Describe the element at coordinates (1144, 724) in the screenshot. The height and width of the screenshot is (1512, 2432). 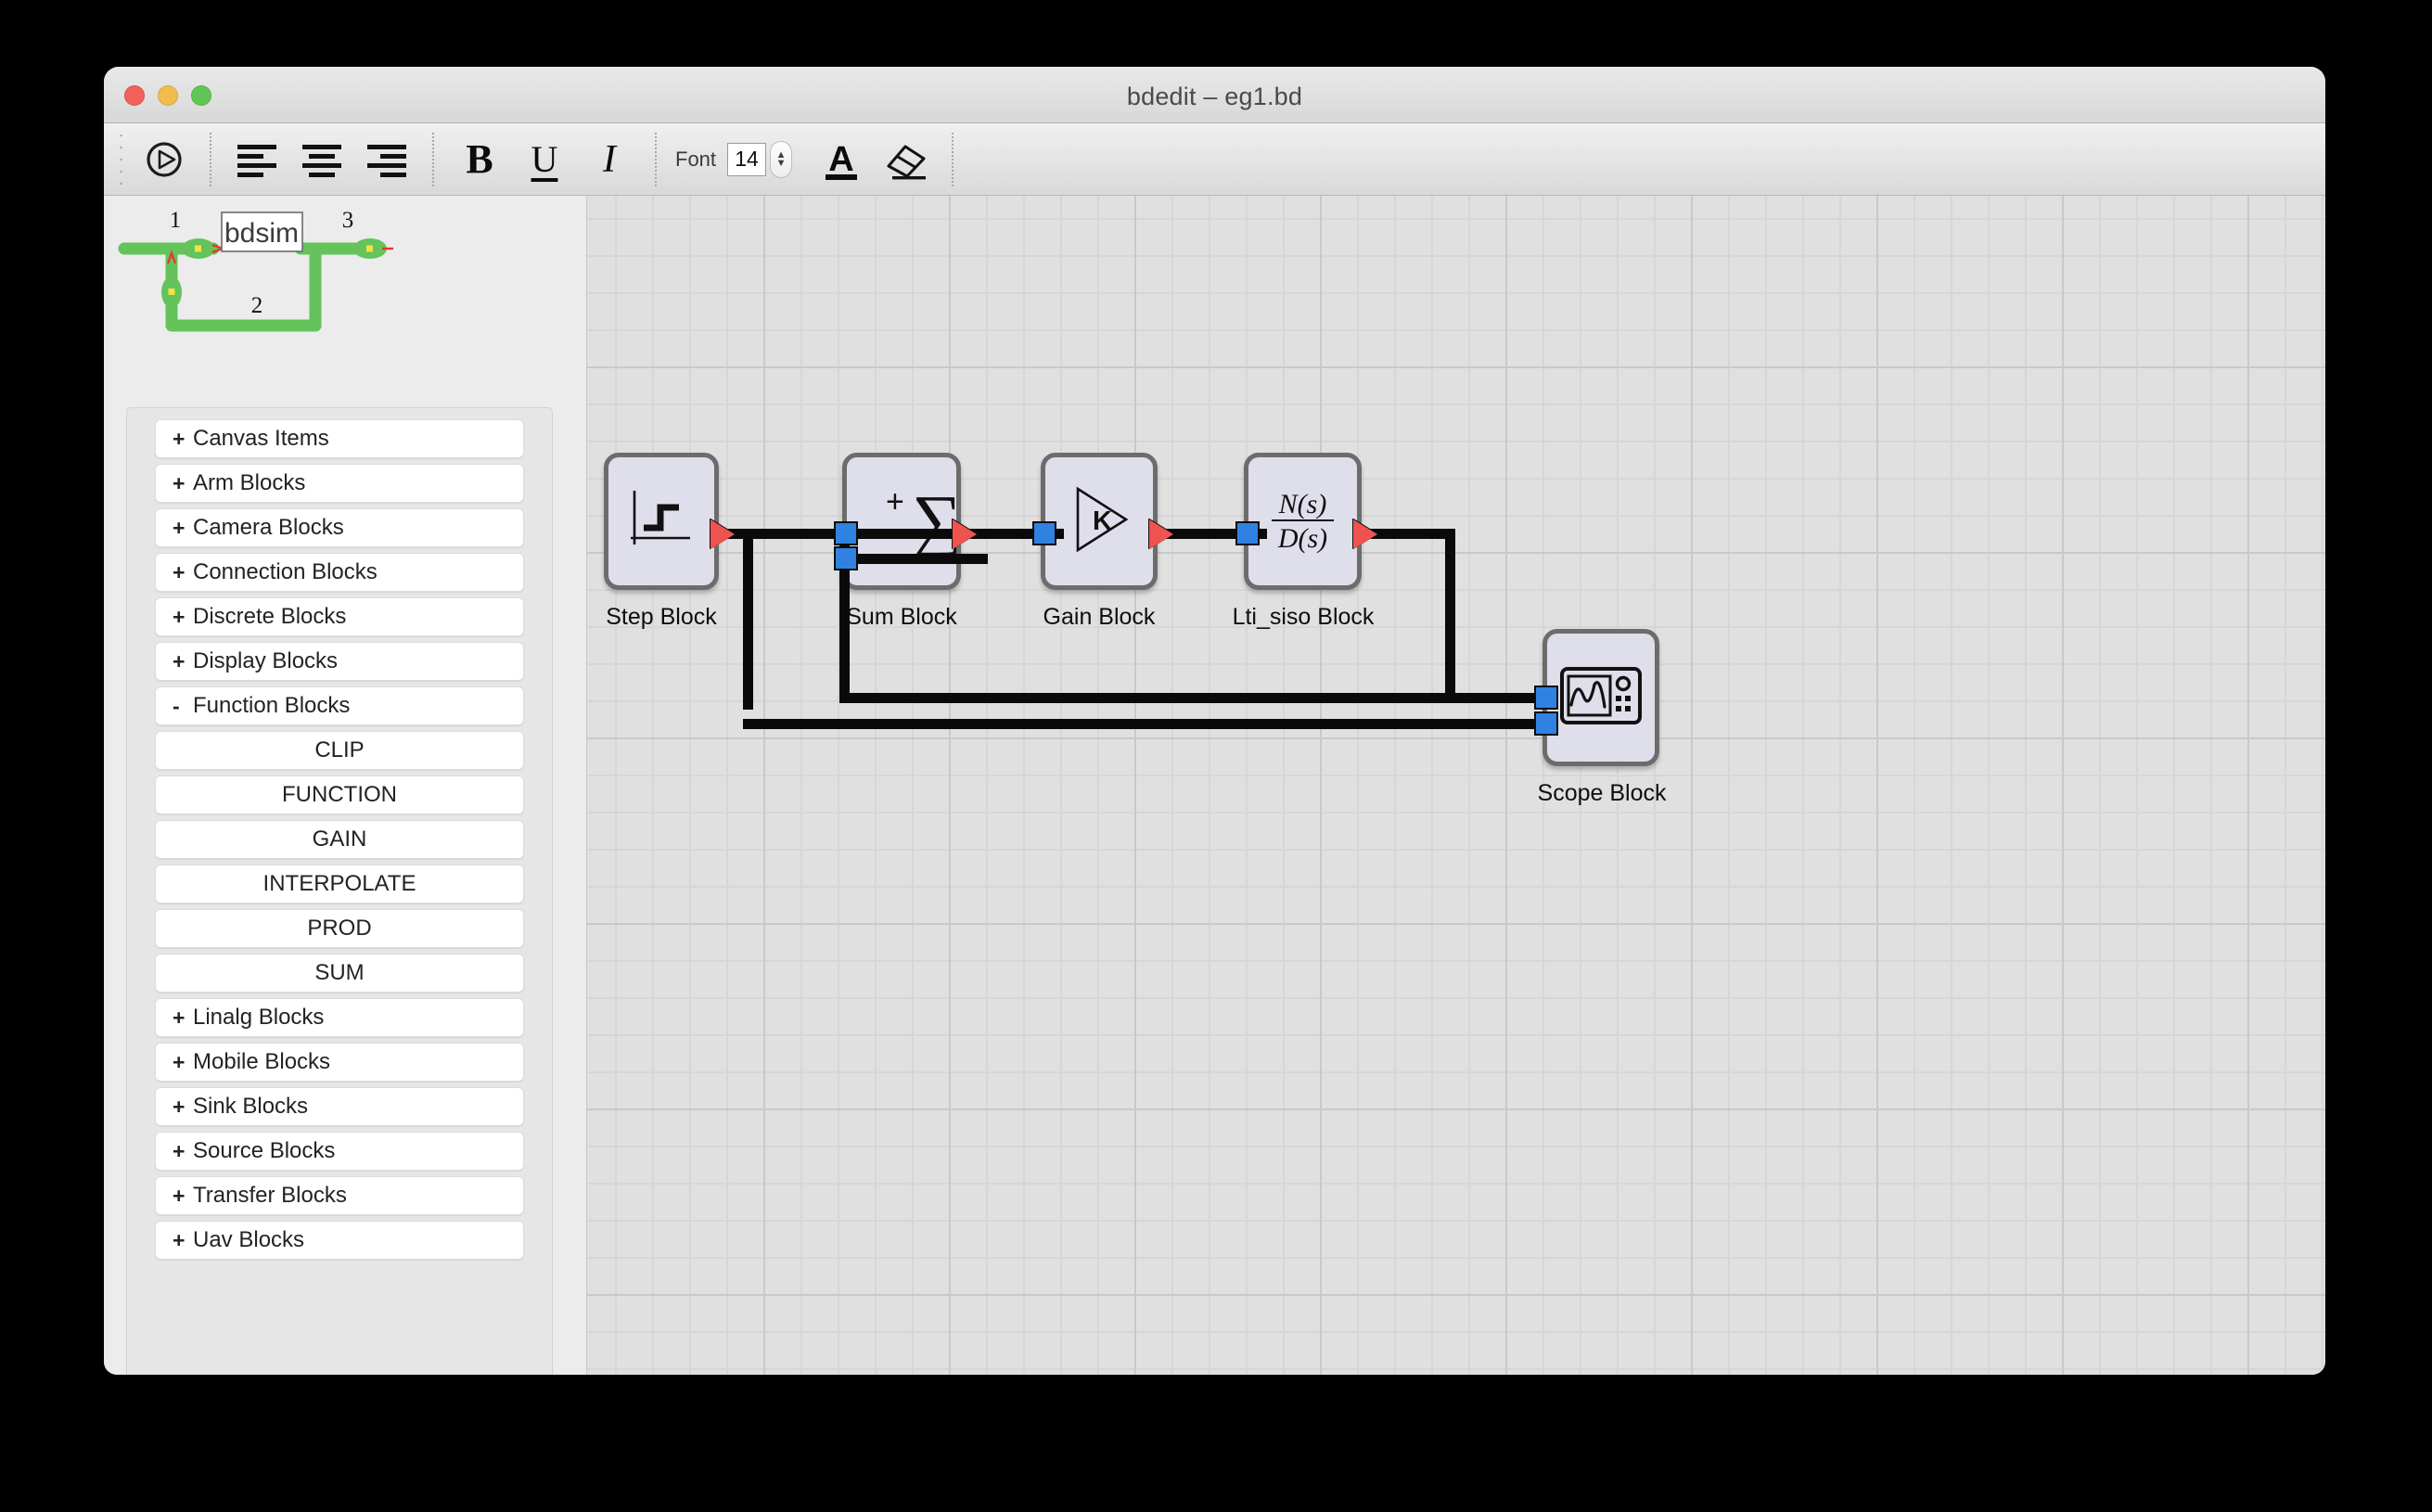
I see `wire-step-to-scope-h` at that location.